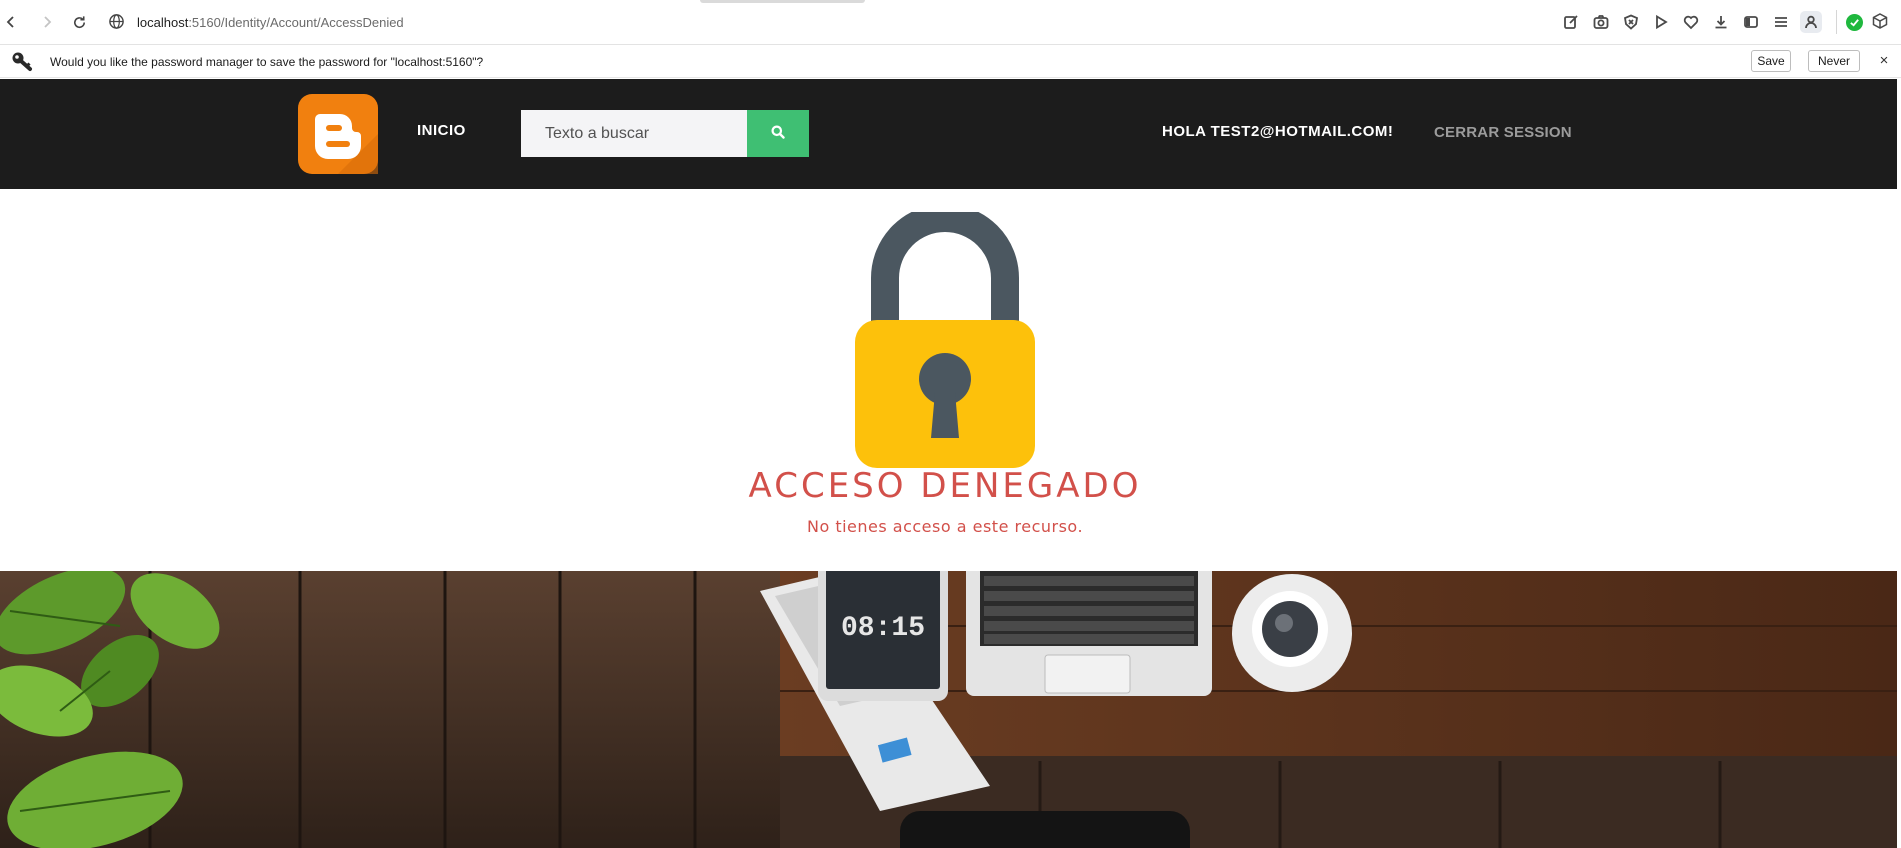  What do you see at coordinates (441, 130) in the screenshot?
I see `nav-home-link: INICIO` at bounding box center [441, 130].